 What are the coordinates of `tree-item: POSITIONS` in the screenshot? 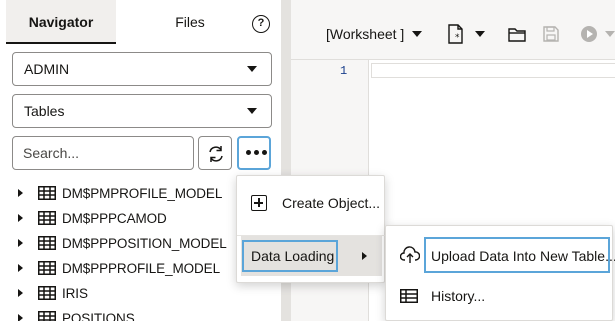 It's located at (140, 313).